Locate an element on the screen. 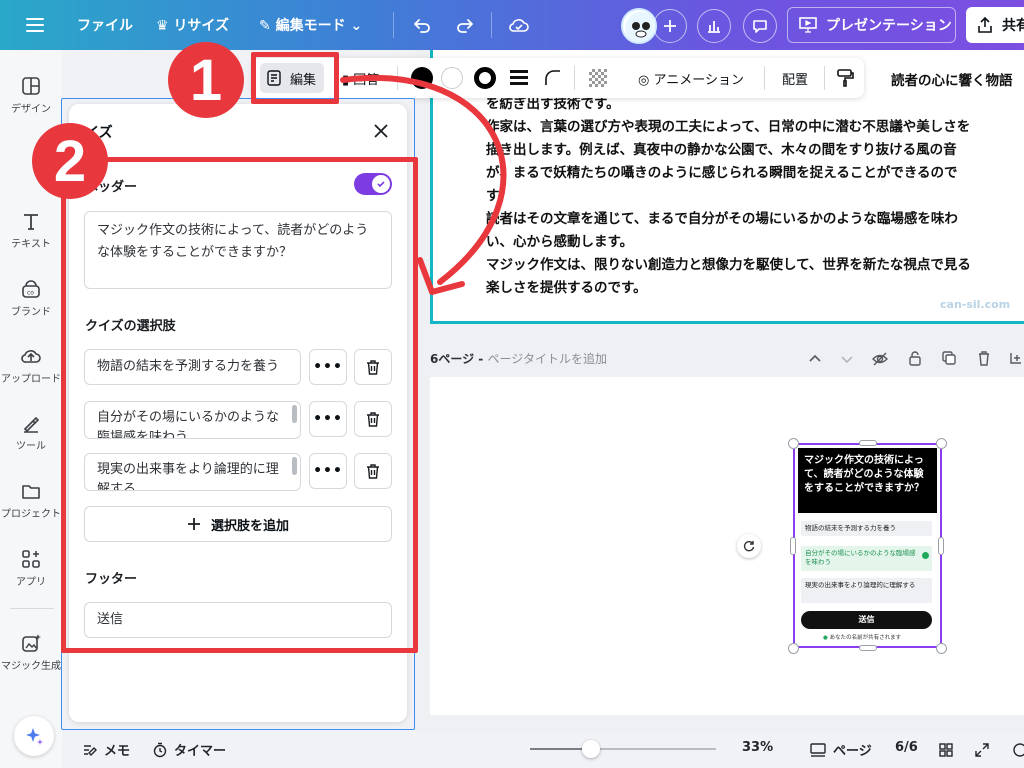  border-color-swatch is located at coordinates (485, 78).